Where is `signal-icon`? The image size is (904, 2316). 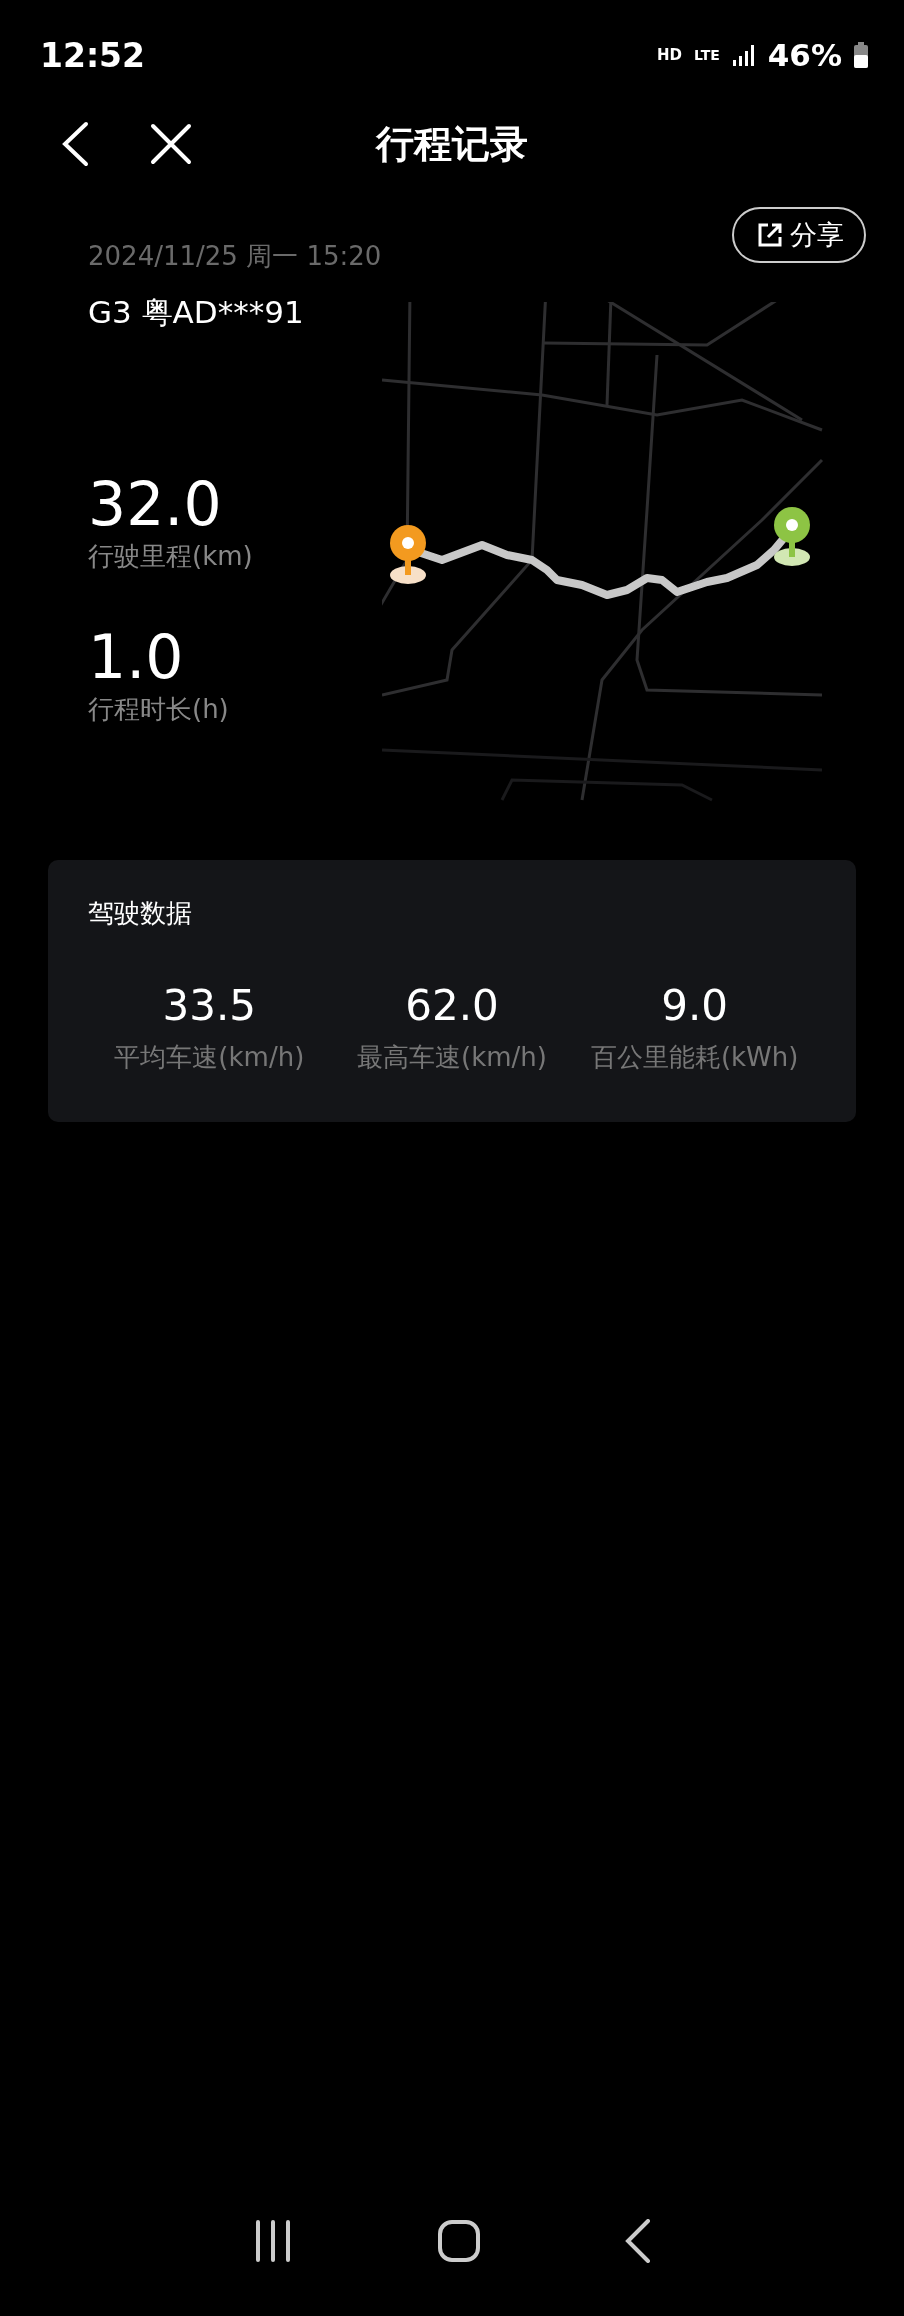 signal-icon is located at coordinates (743, 55).